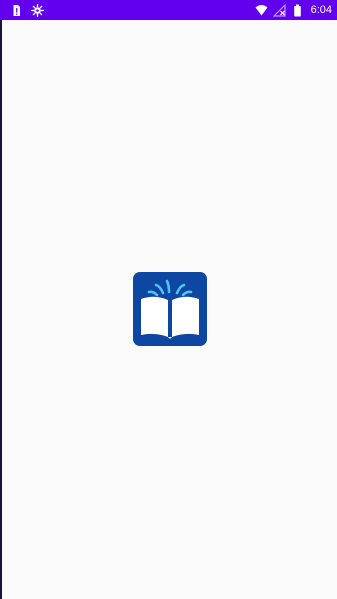  Describe the element at coordinates (168, 10) in the screenshot. I see `status-bar: 6:04` at that location.